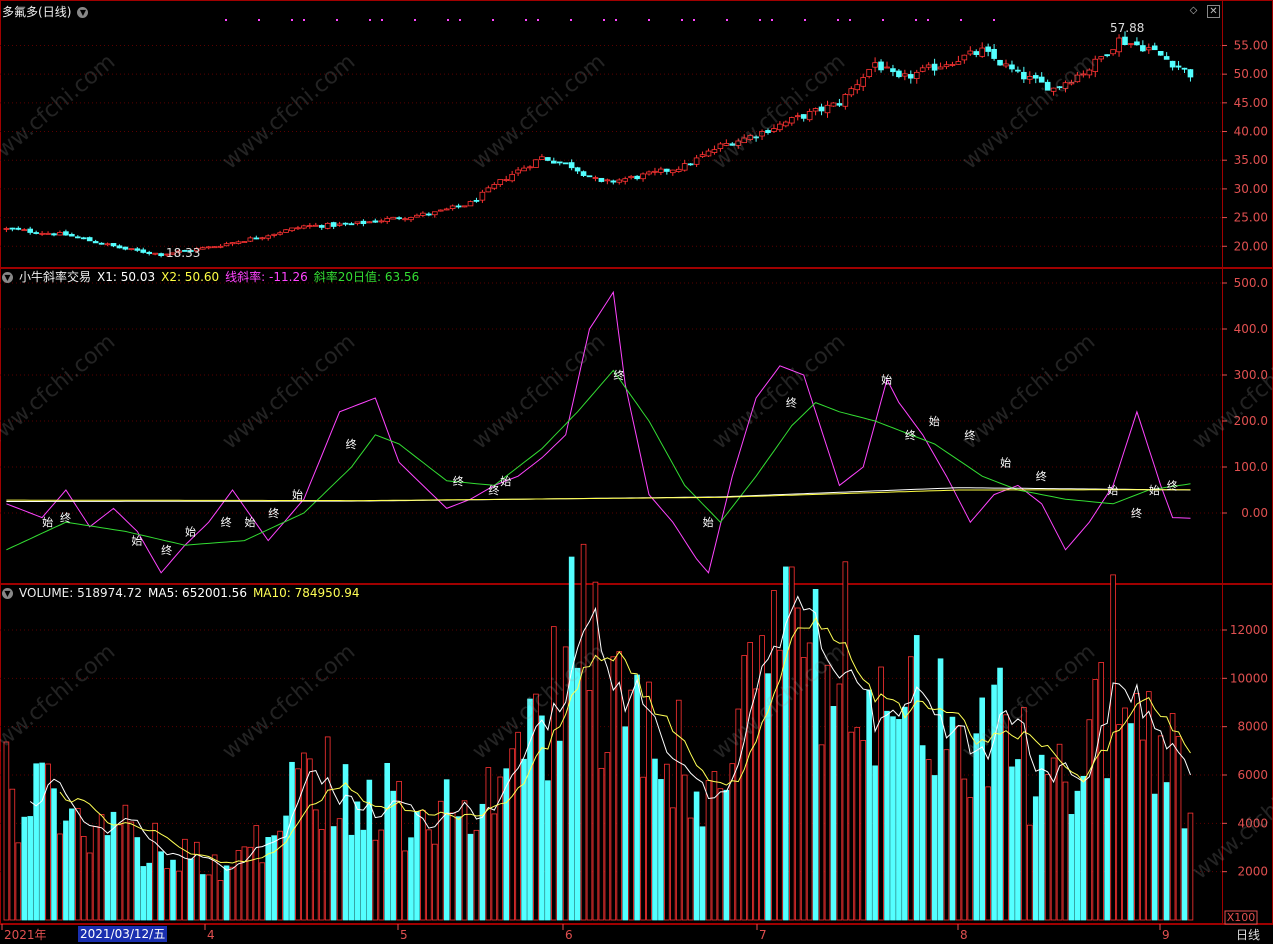 The height and width of the screenshot is (944, 1273). Describe the element at coordinates (1193, 10) in the screenshot. I see `diamond-icon: ◇` at that location.